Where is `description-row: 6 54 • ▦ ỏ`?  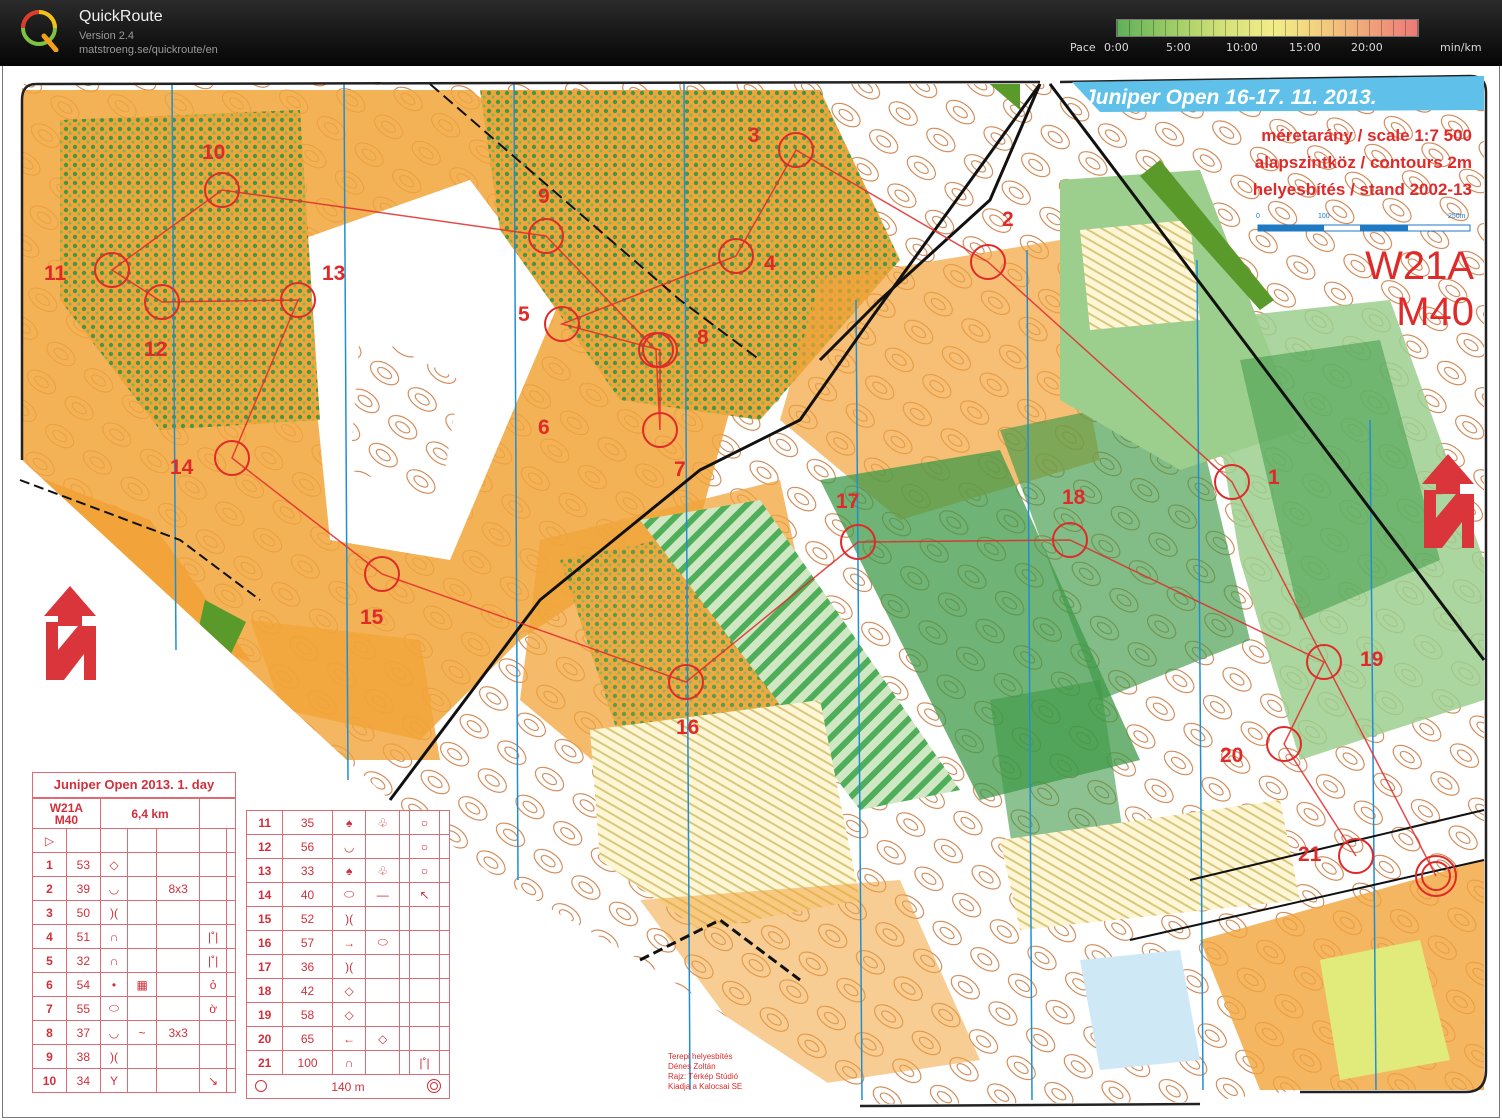
description-row: 6 54 • ▦ ỏ is located at coordinates (134, 984).